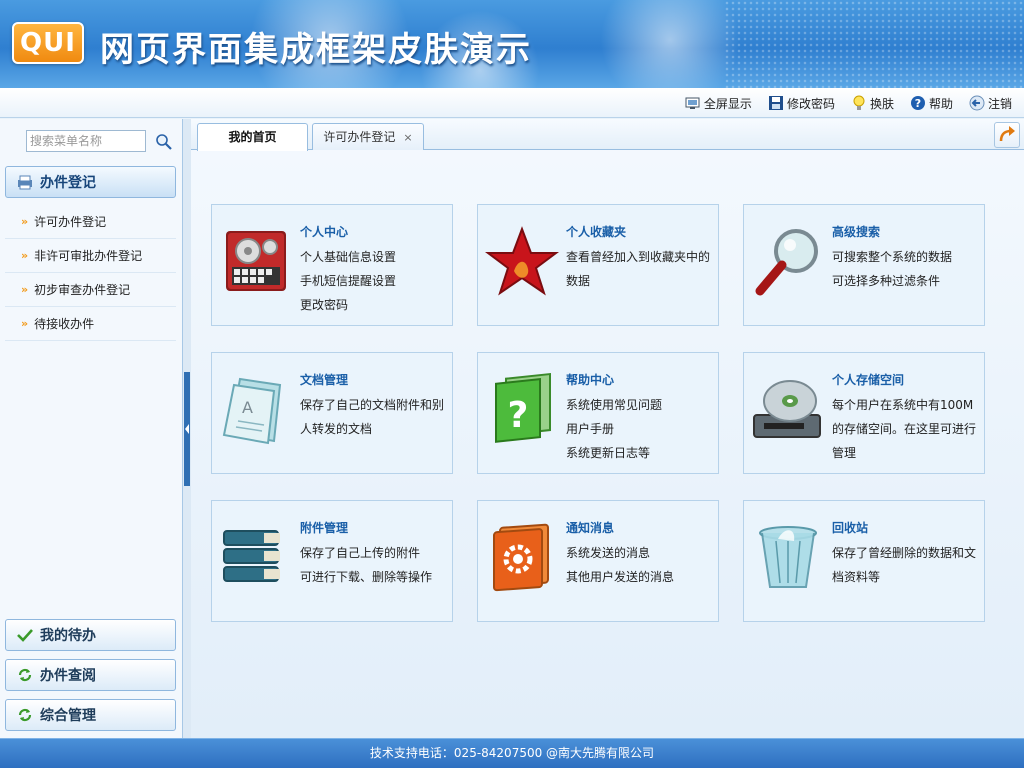  Describe the element at coordinates (607, 135) in the screenshot. I see `tab-bar: 我的首页 许可办件登记 ×` at that location.